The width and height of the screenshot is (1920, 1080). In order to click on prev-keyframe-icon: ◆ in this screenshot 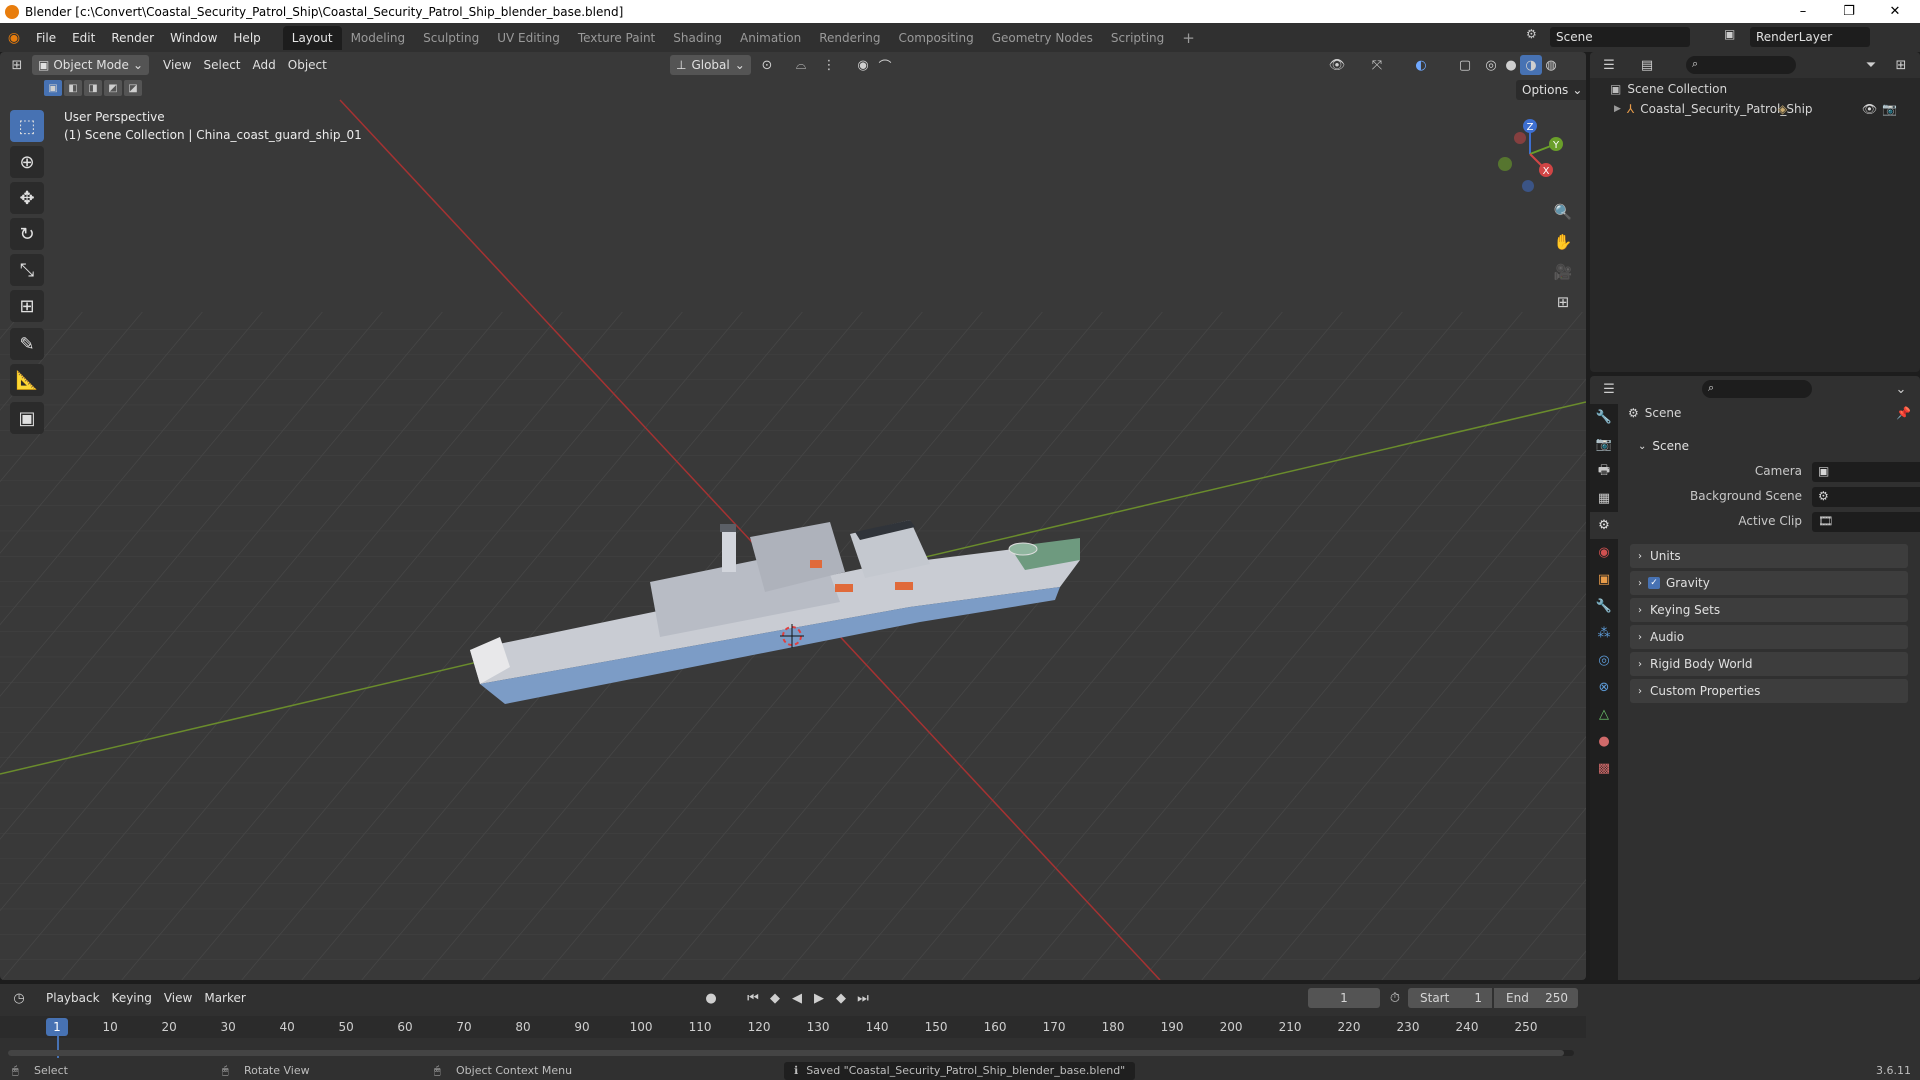, I will do `click(775, 998)`.